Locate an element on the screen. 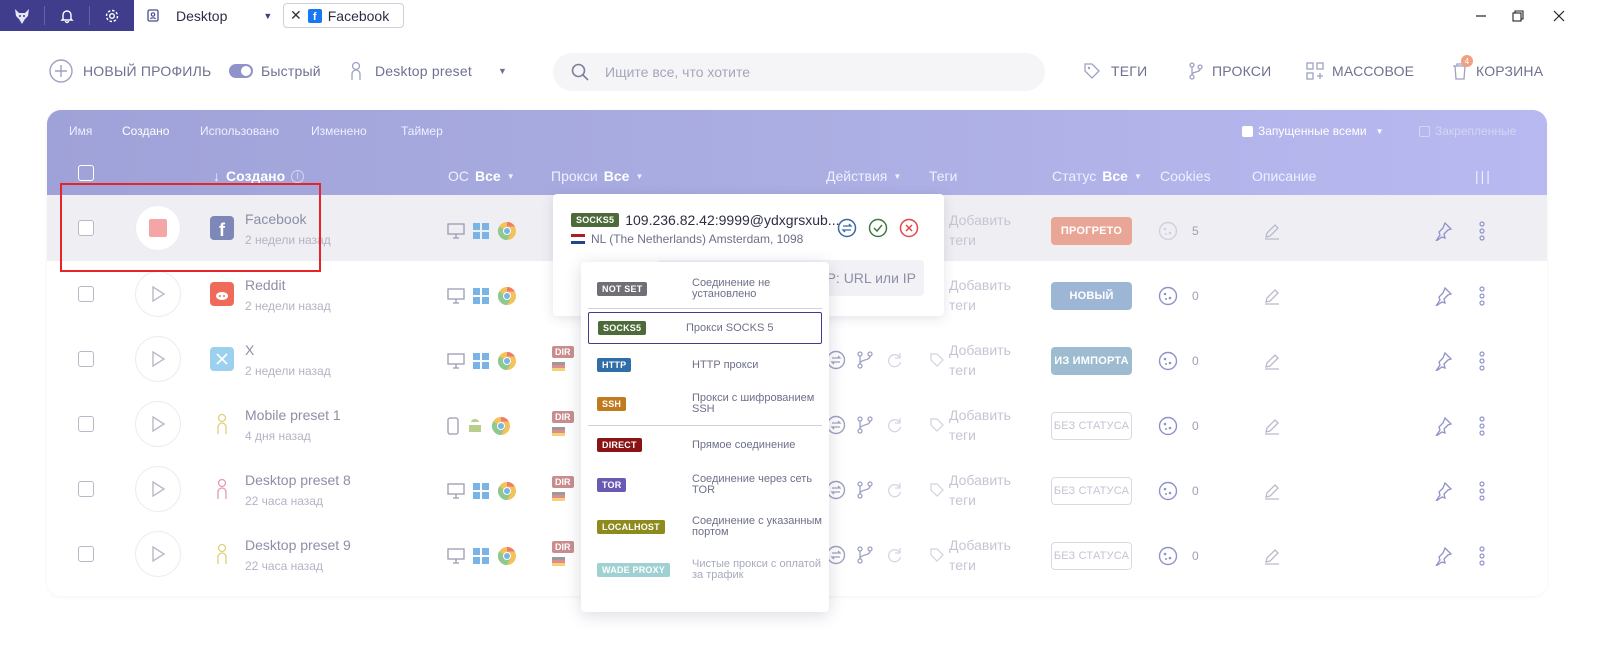 The height and width of the screenshot is (653, 1599). confirm-icon is located at coordinates (878, 230).